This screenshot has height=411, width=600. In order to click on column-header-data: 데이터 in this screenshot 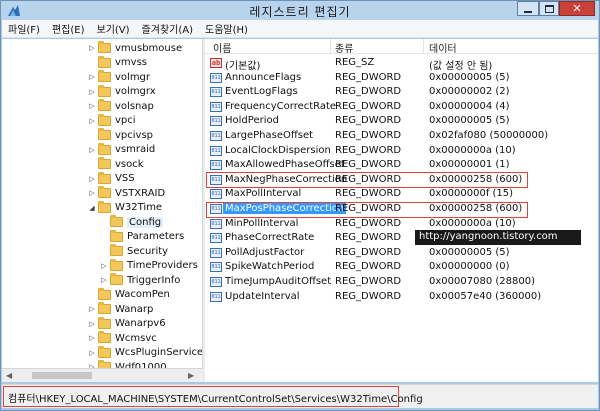, I will do `click(443, 47)`.